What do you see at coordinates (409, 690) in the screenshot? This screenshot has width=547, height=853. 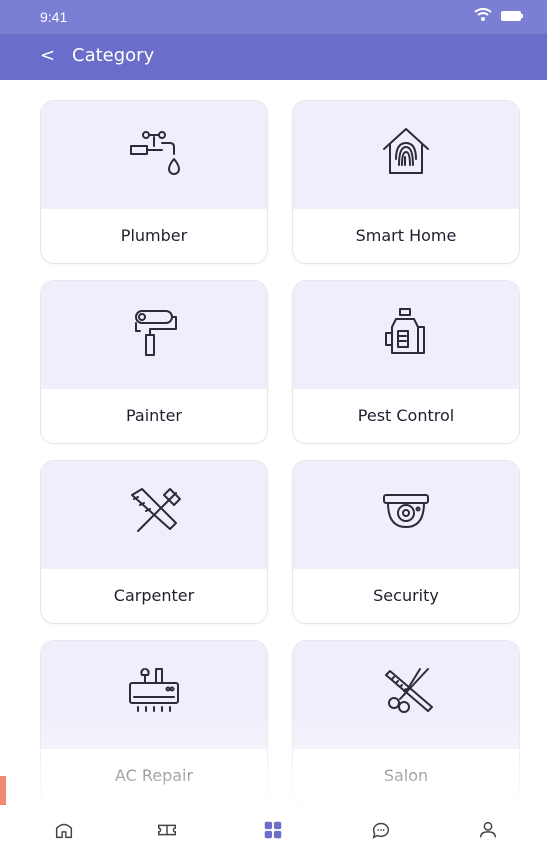 I see `scissors-comb-icon` at bounding box center [409, 690].